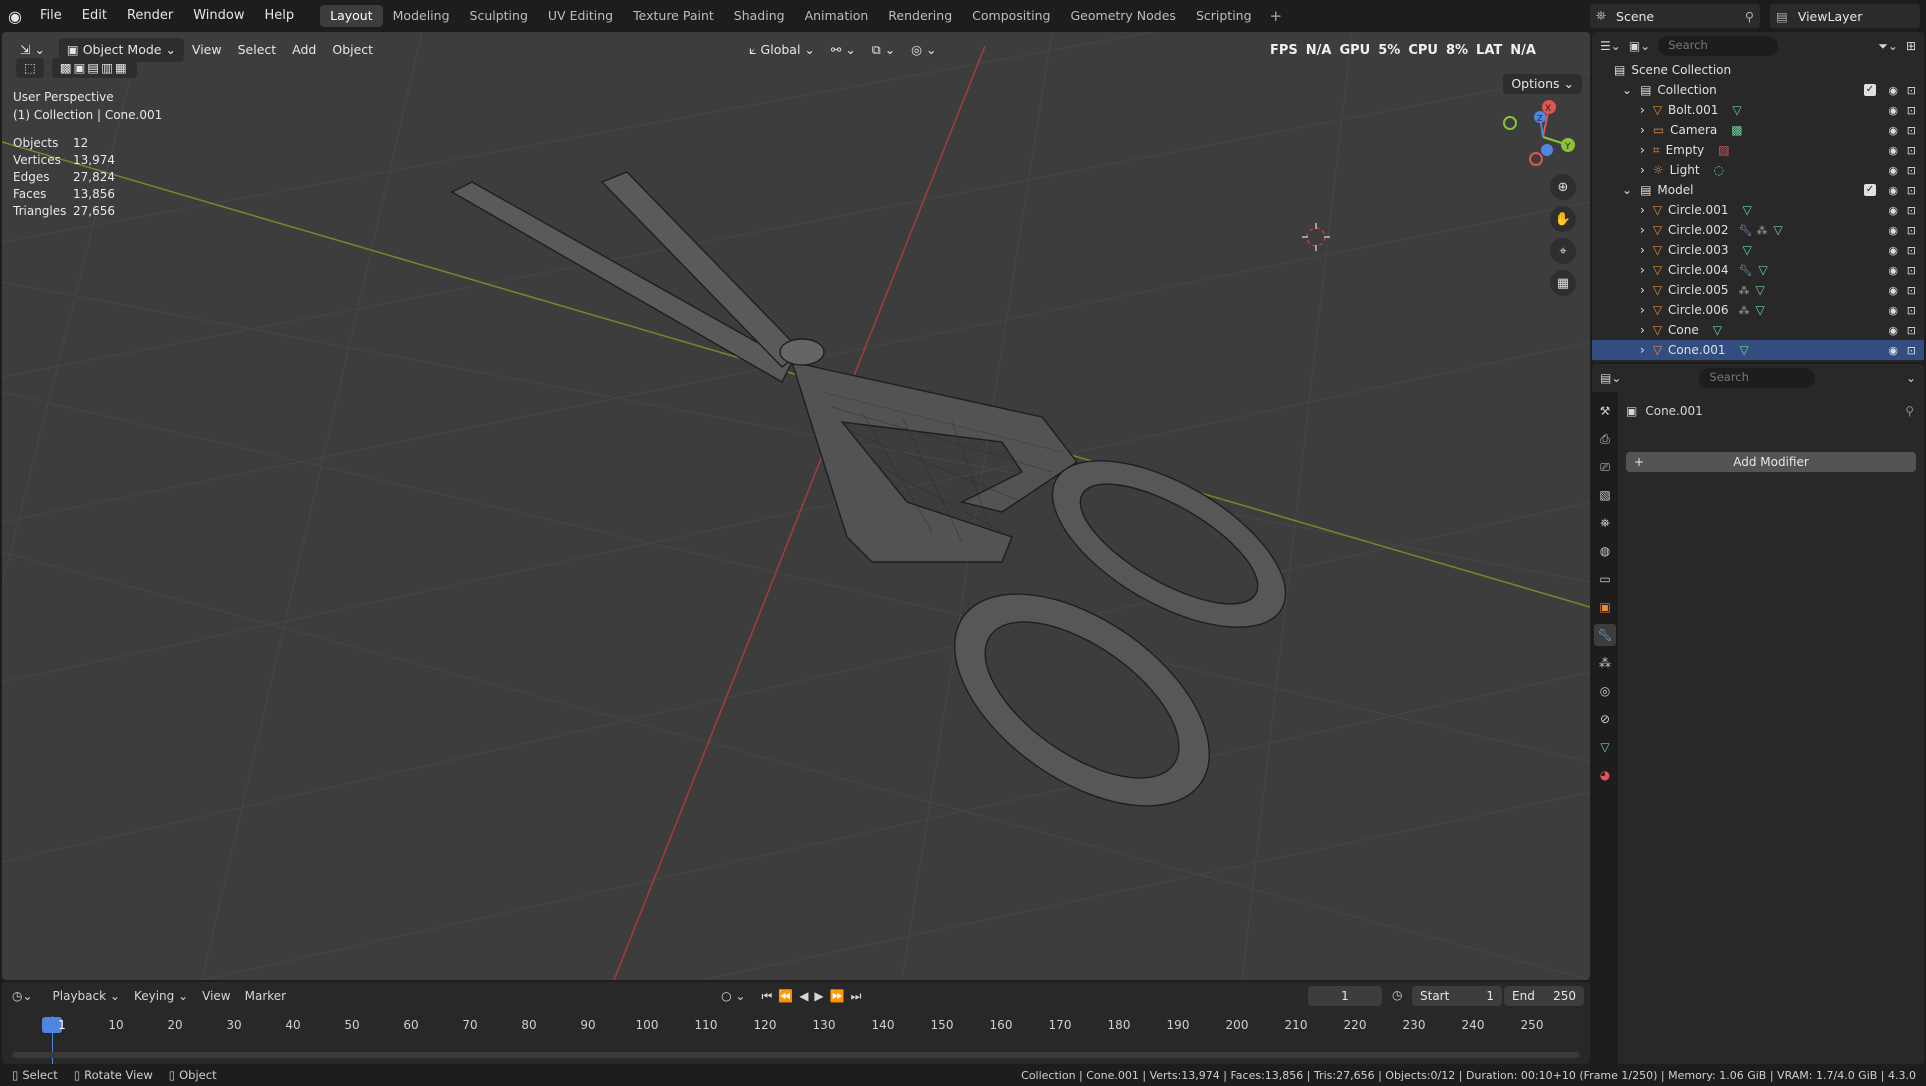 This screenshot has height=1086, width=1926. What do you see at coordinates (580, 16) in the screenshot?
I see `tab-uv-editing: UV Editing` at bounding box center [580, 16].